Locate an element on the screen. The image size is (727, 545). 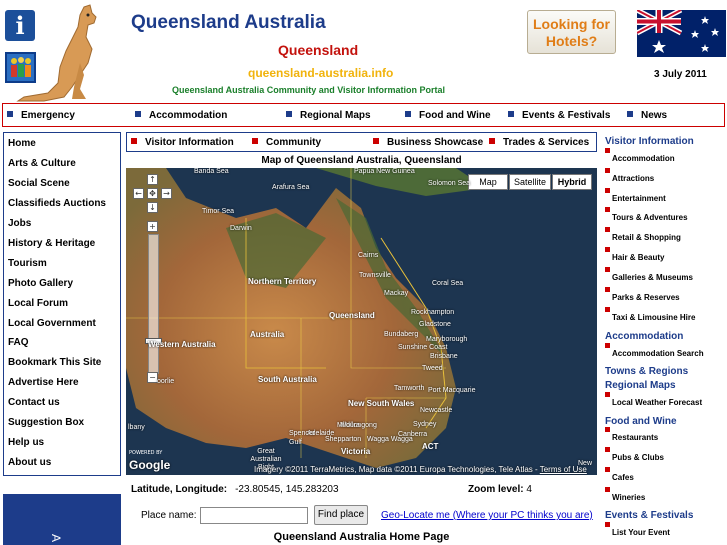
topnav-accommodation: Accommodation is located at coordinates (181, 115).